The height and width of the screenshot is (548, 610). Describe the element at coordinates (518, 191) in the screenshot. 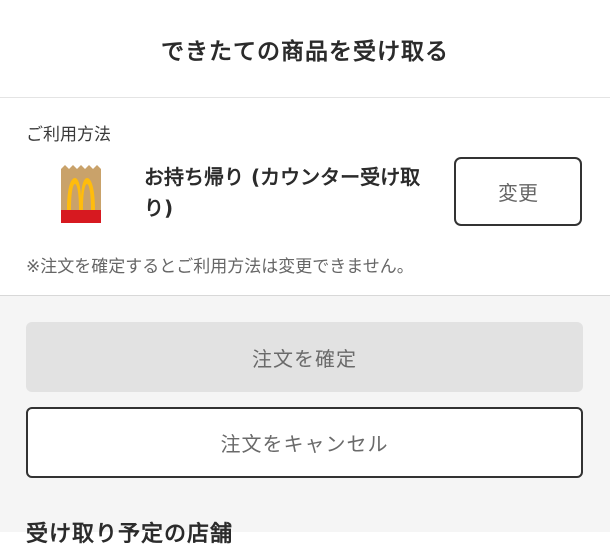

I see `change-method-button: 変更` at that location.